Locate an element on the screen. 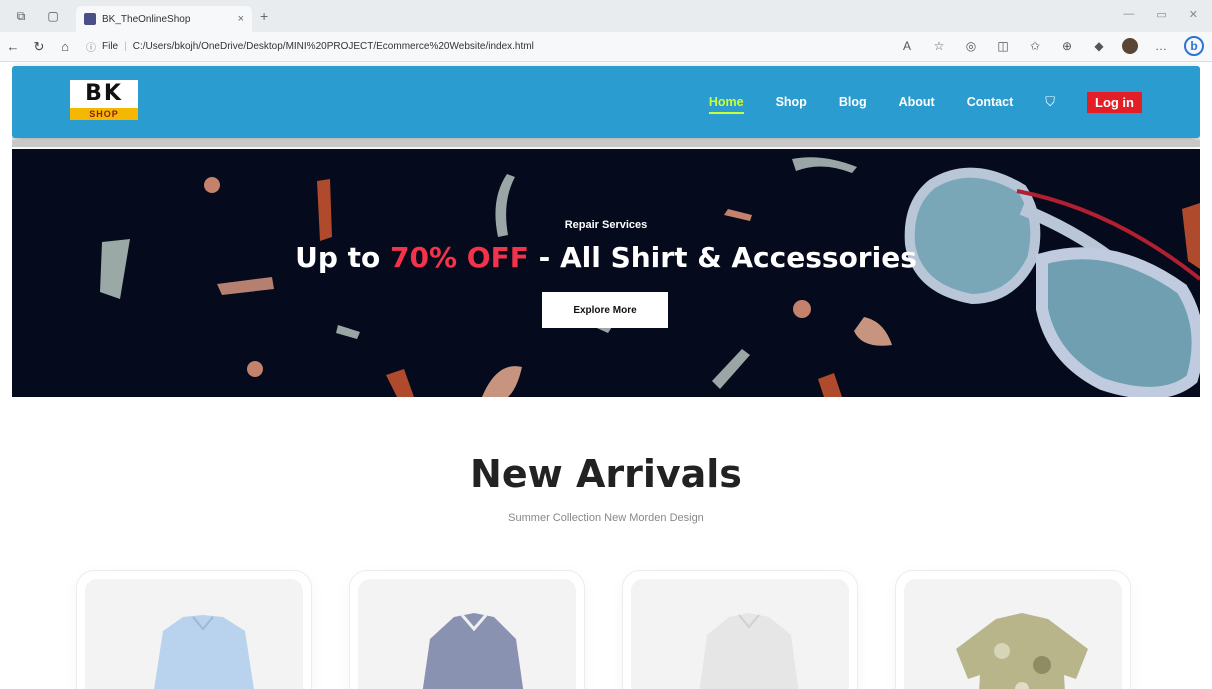 The width and height of the screenshot is (1212, 689). section-subtitle: Summer Collection New Morden Design is located at coordinates (606, 518).